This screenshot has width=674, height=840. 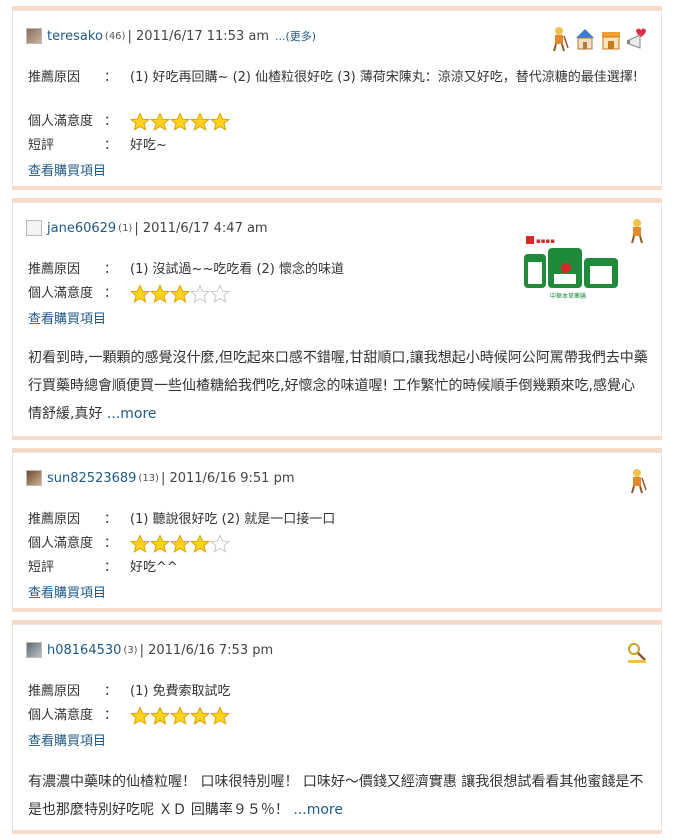 I want to click on review-date: | 2011/6/16 7:53 pm, so click(x=206, y=650).